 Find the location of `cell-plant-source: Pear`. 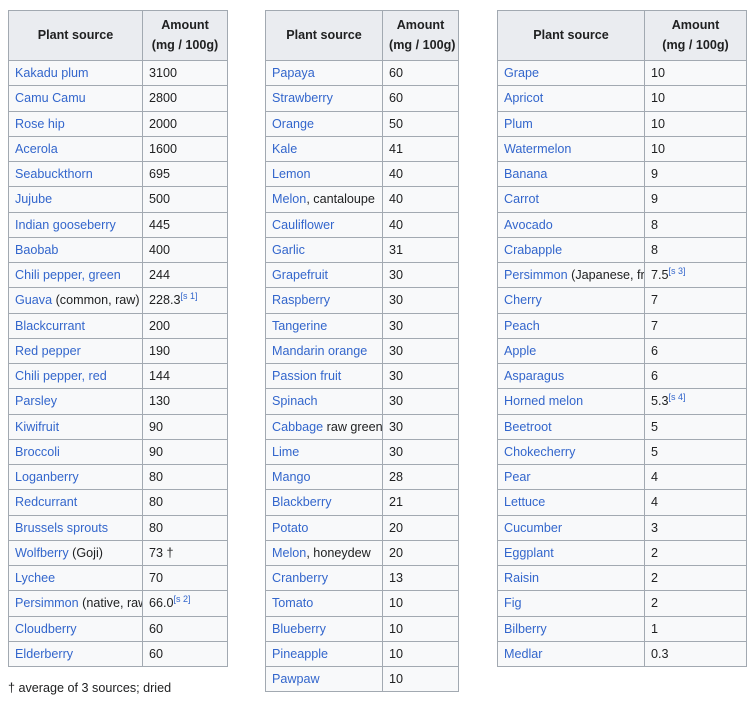

cell-plant-source: Pear is located at coordinates (571, 477).